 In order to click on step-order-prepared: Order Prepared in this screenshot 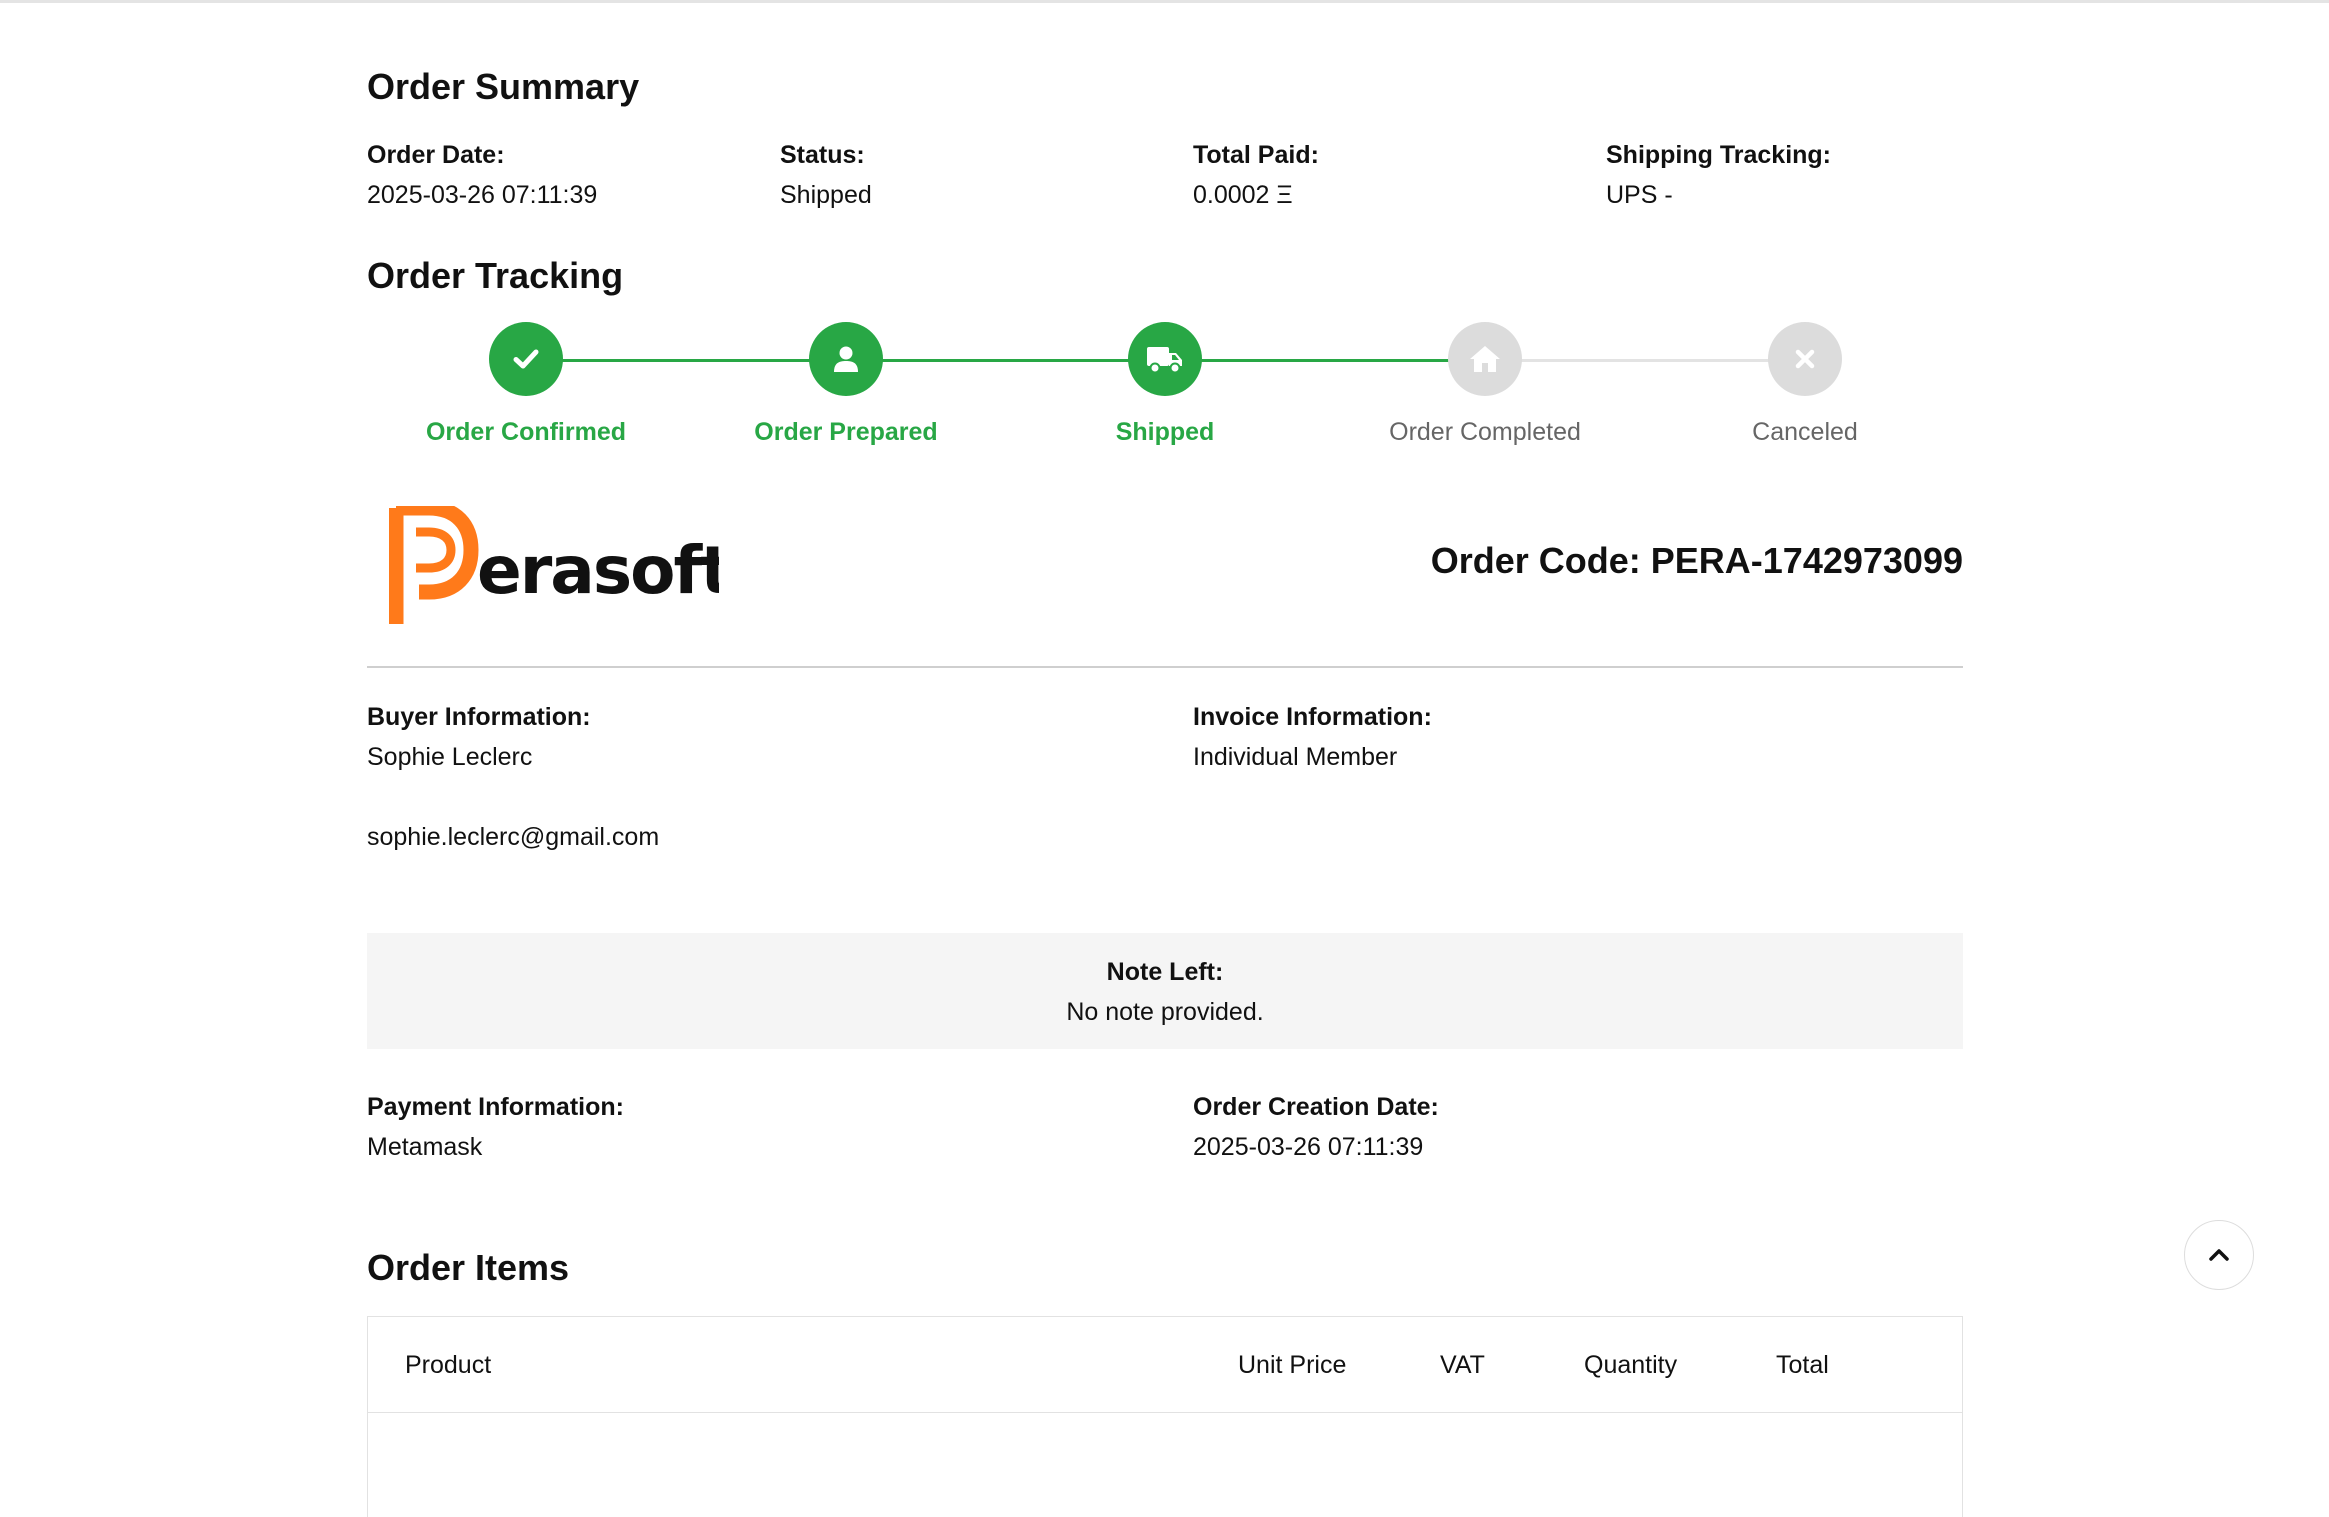, I will do `click(846, 384)`.